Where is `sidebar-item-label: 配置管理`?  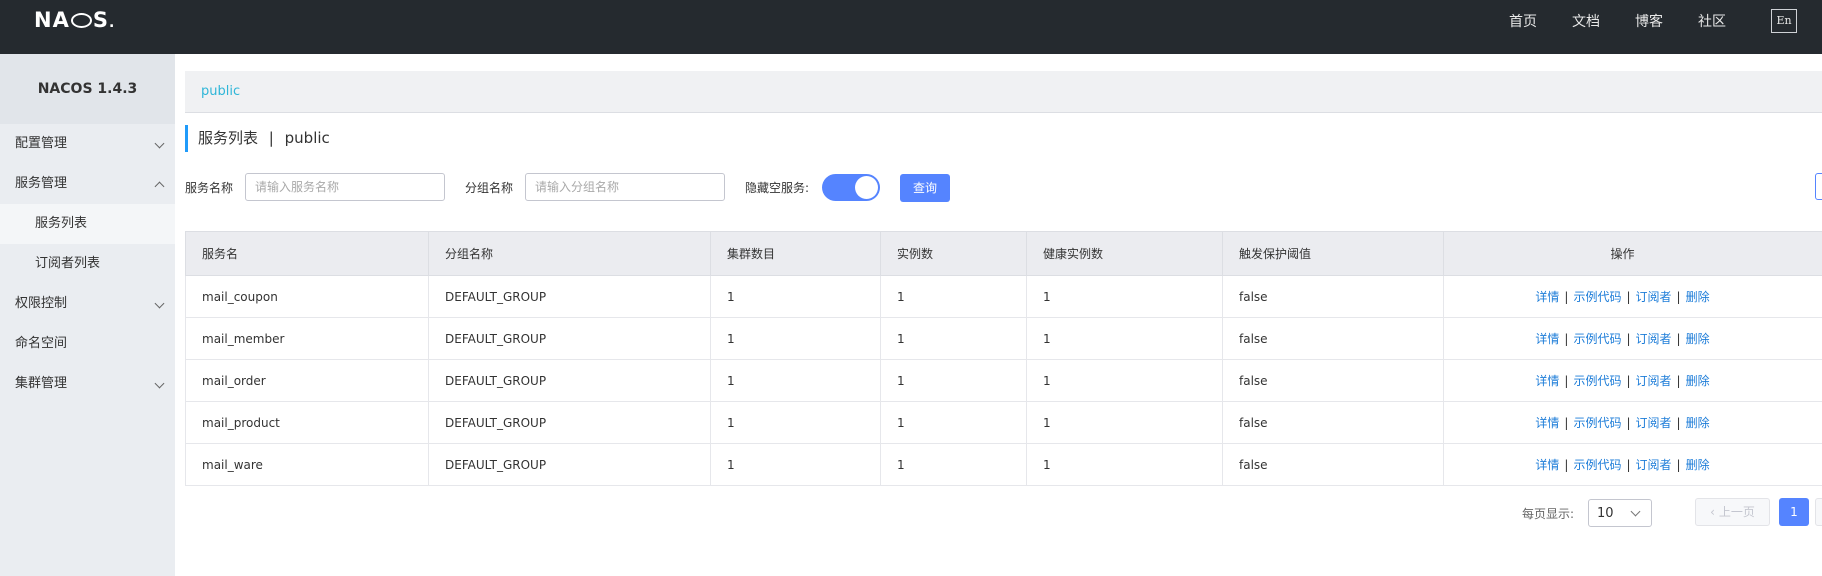
sidebar-item-label: 配置管理 is located at coordinates (41, 143).